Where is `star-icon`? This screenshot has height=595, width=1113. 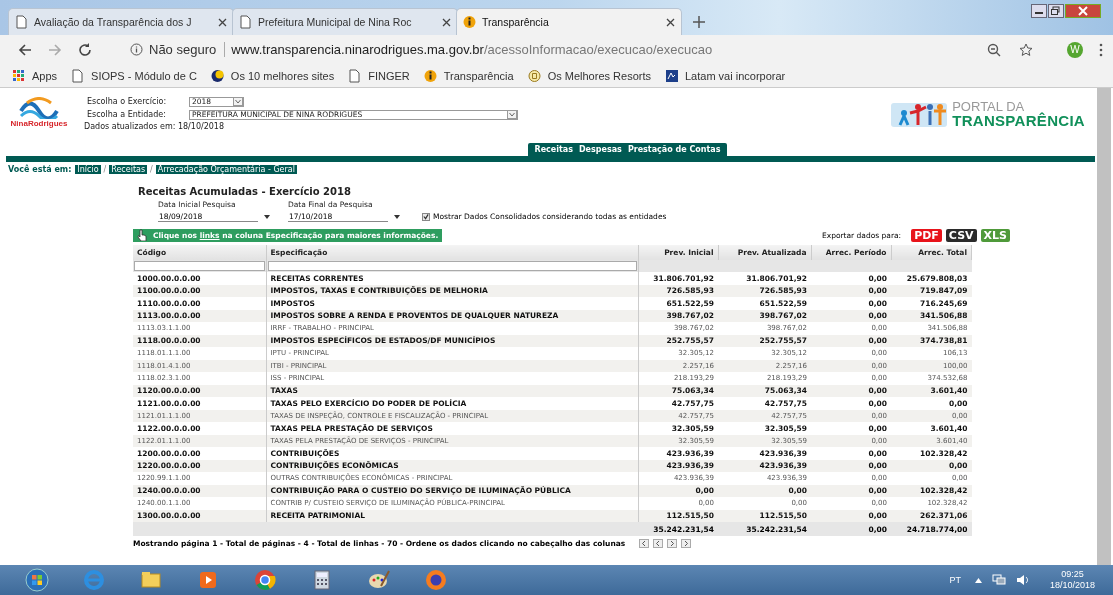
star-icon is located at coordinates (1026, 49).